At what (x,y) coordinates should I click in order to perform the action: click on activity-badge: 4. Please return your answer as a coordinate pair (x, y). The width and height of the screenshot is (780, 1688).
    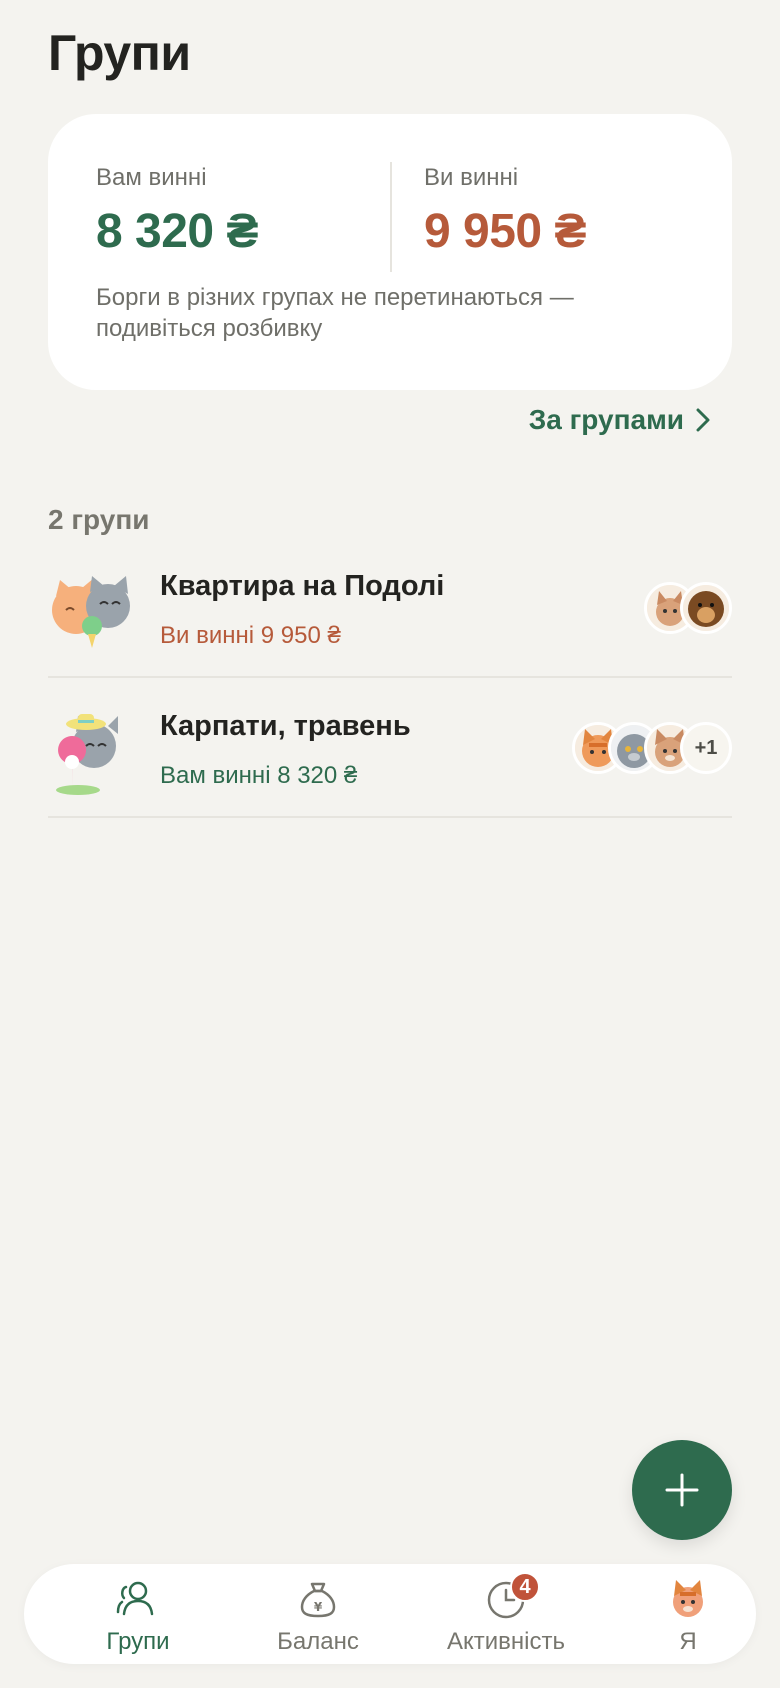
    Looking at the image, I should click on (525, 1587).